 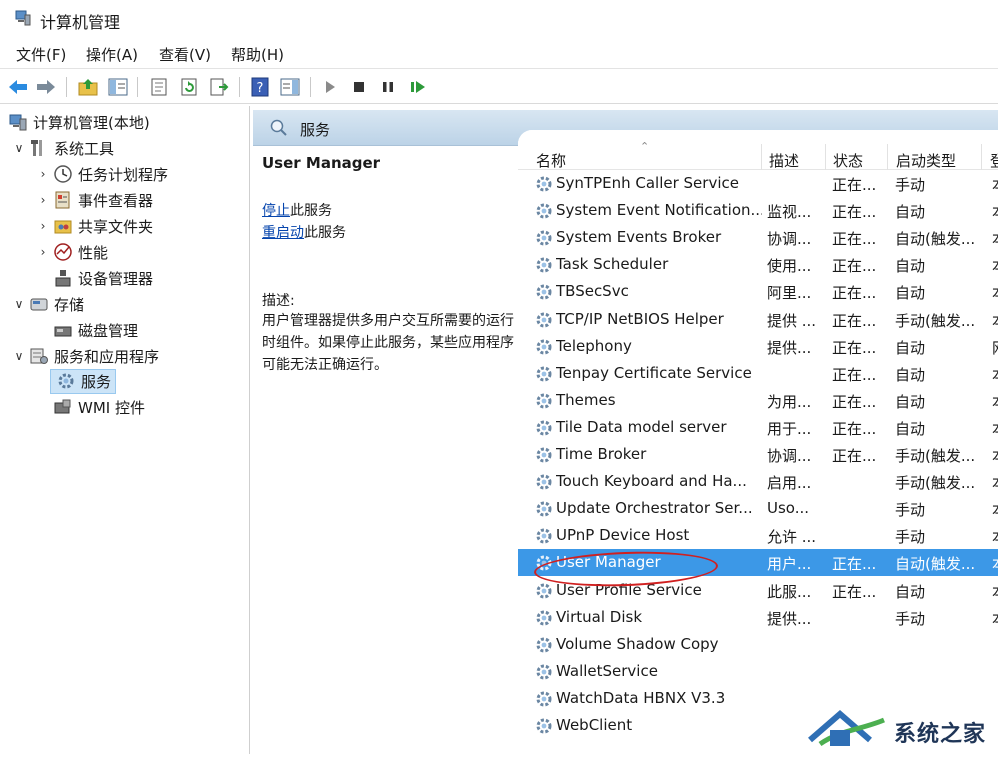 I want to click on start-service-icon, so click(x=330, y=87).